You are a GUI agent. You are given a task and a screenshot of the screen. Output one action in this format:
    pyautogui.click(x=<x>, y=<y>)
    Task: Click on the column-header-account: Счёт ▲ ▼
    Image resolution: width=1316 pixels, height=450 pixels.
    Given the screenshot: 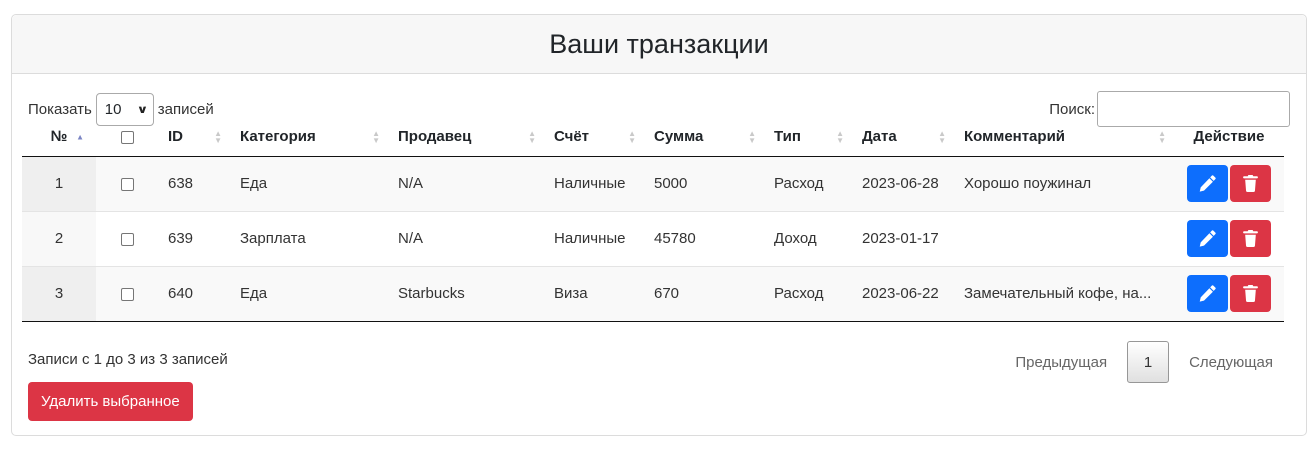 What is the action you would take?
    pyautogui.click(x=594, y=137)
    